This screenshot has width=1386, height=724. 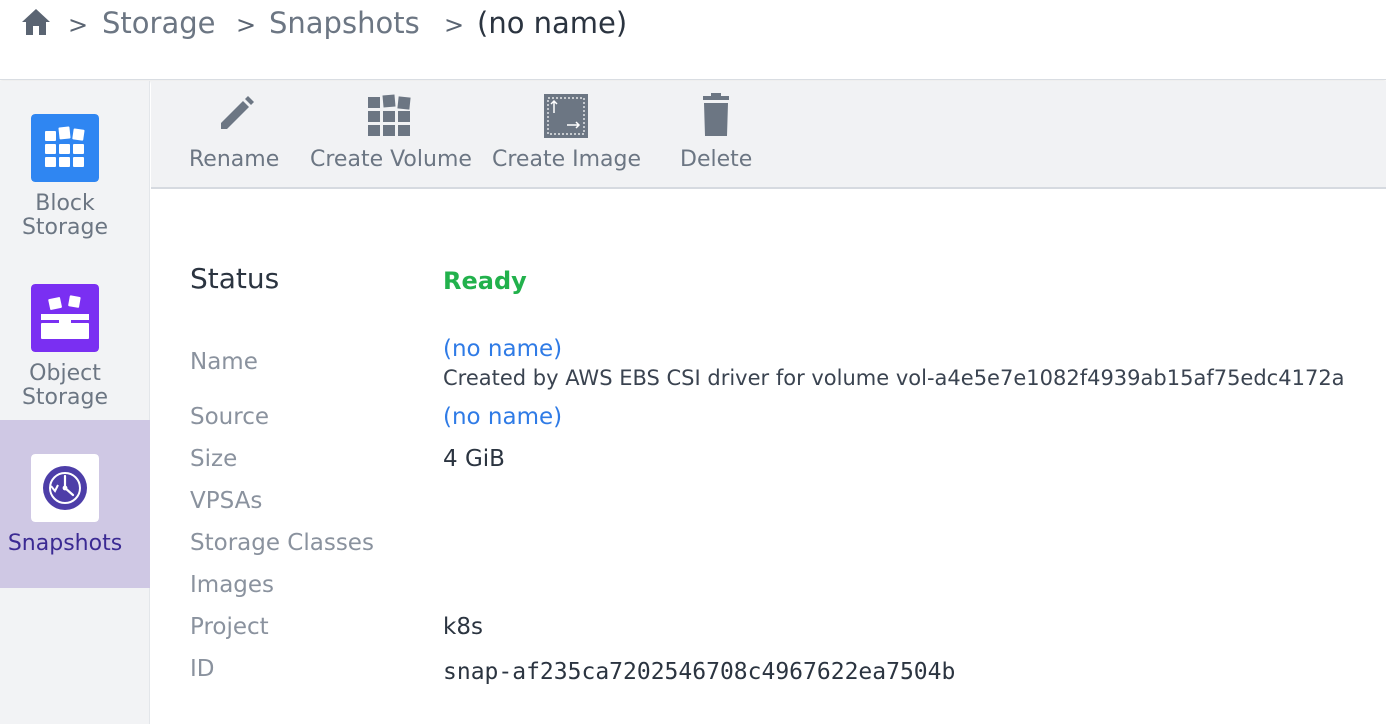 I want to click on sidebar-item-label: Block Storage, so click(x=65, y=216).